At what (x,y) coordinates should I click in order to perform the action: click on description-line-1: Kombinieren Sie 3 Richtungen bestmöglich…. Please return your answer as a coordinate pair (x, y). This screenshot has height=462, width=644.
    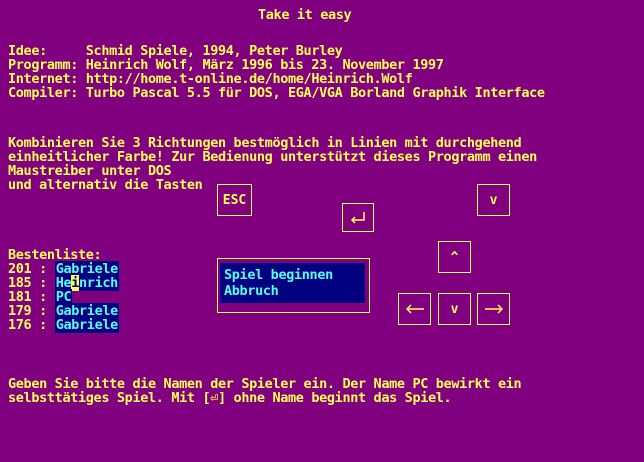
    Looking at the image, I should click on (265, 143).